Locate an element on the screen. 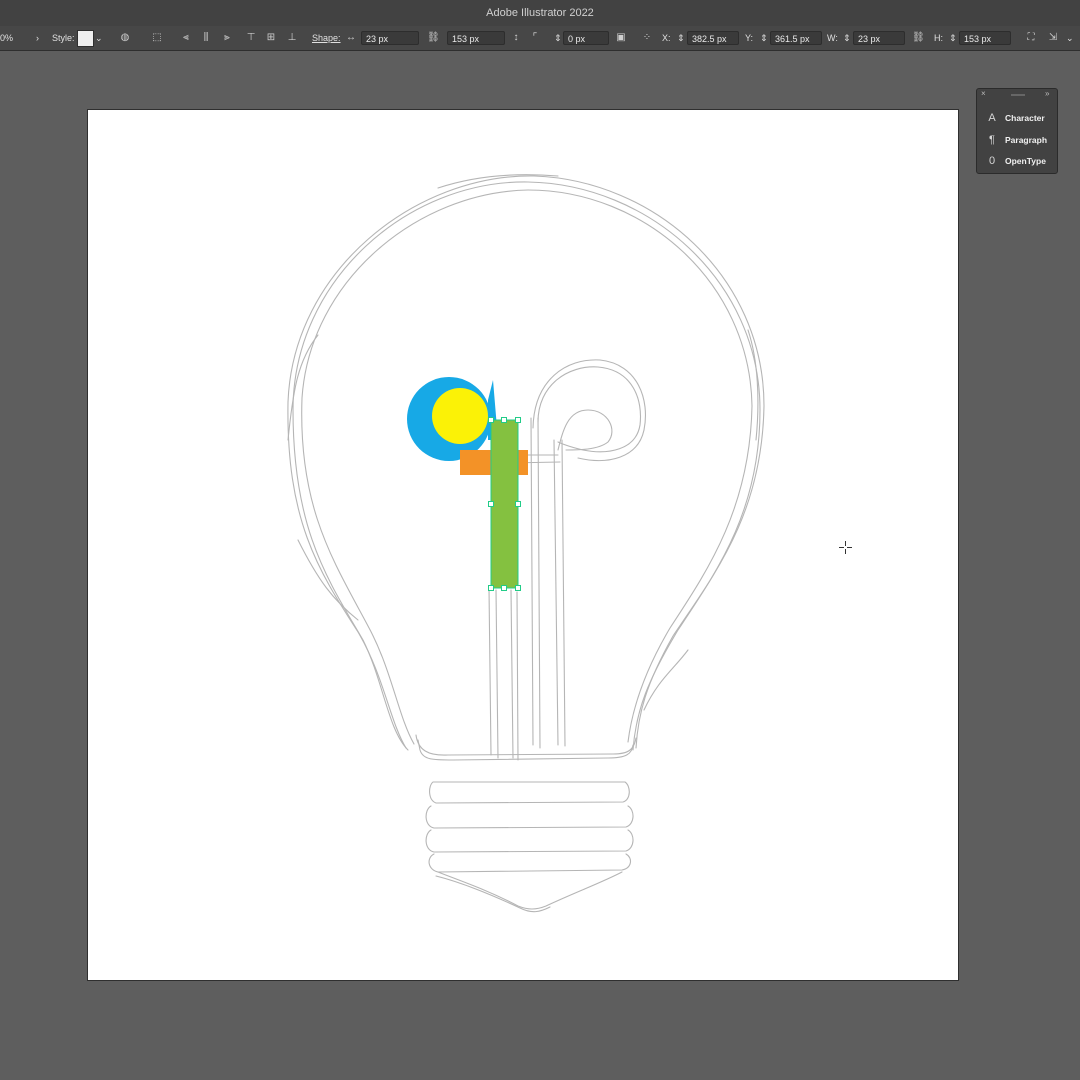 The width and height of the screenshot is (1080, 1080). window-title: Adobe Illustrator 2022 is located at coordinates (540, 13).